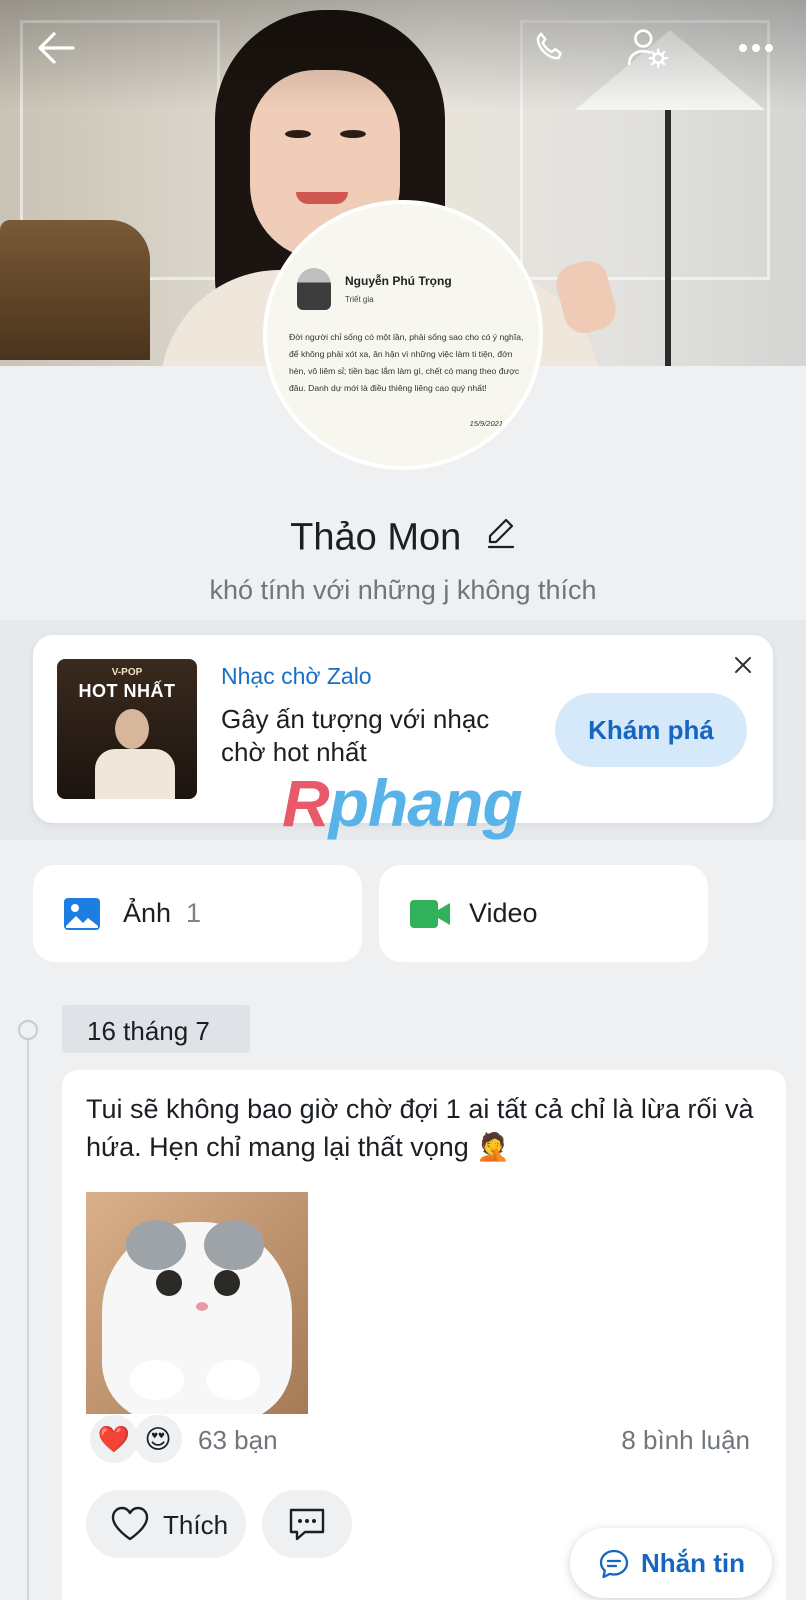  What do you see at coordinates (296, 676) in the screenshot?
I see `music-source: Nhạc chờ Zalo` at bounding box center [296, 676].